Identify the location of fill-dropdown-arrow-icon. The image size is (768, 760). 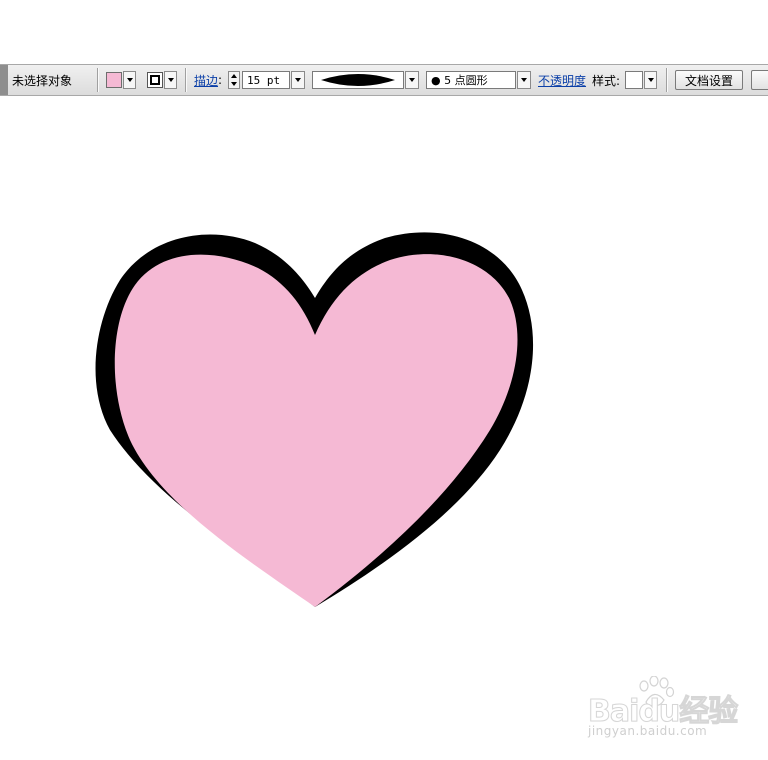
(129, 80).